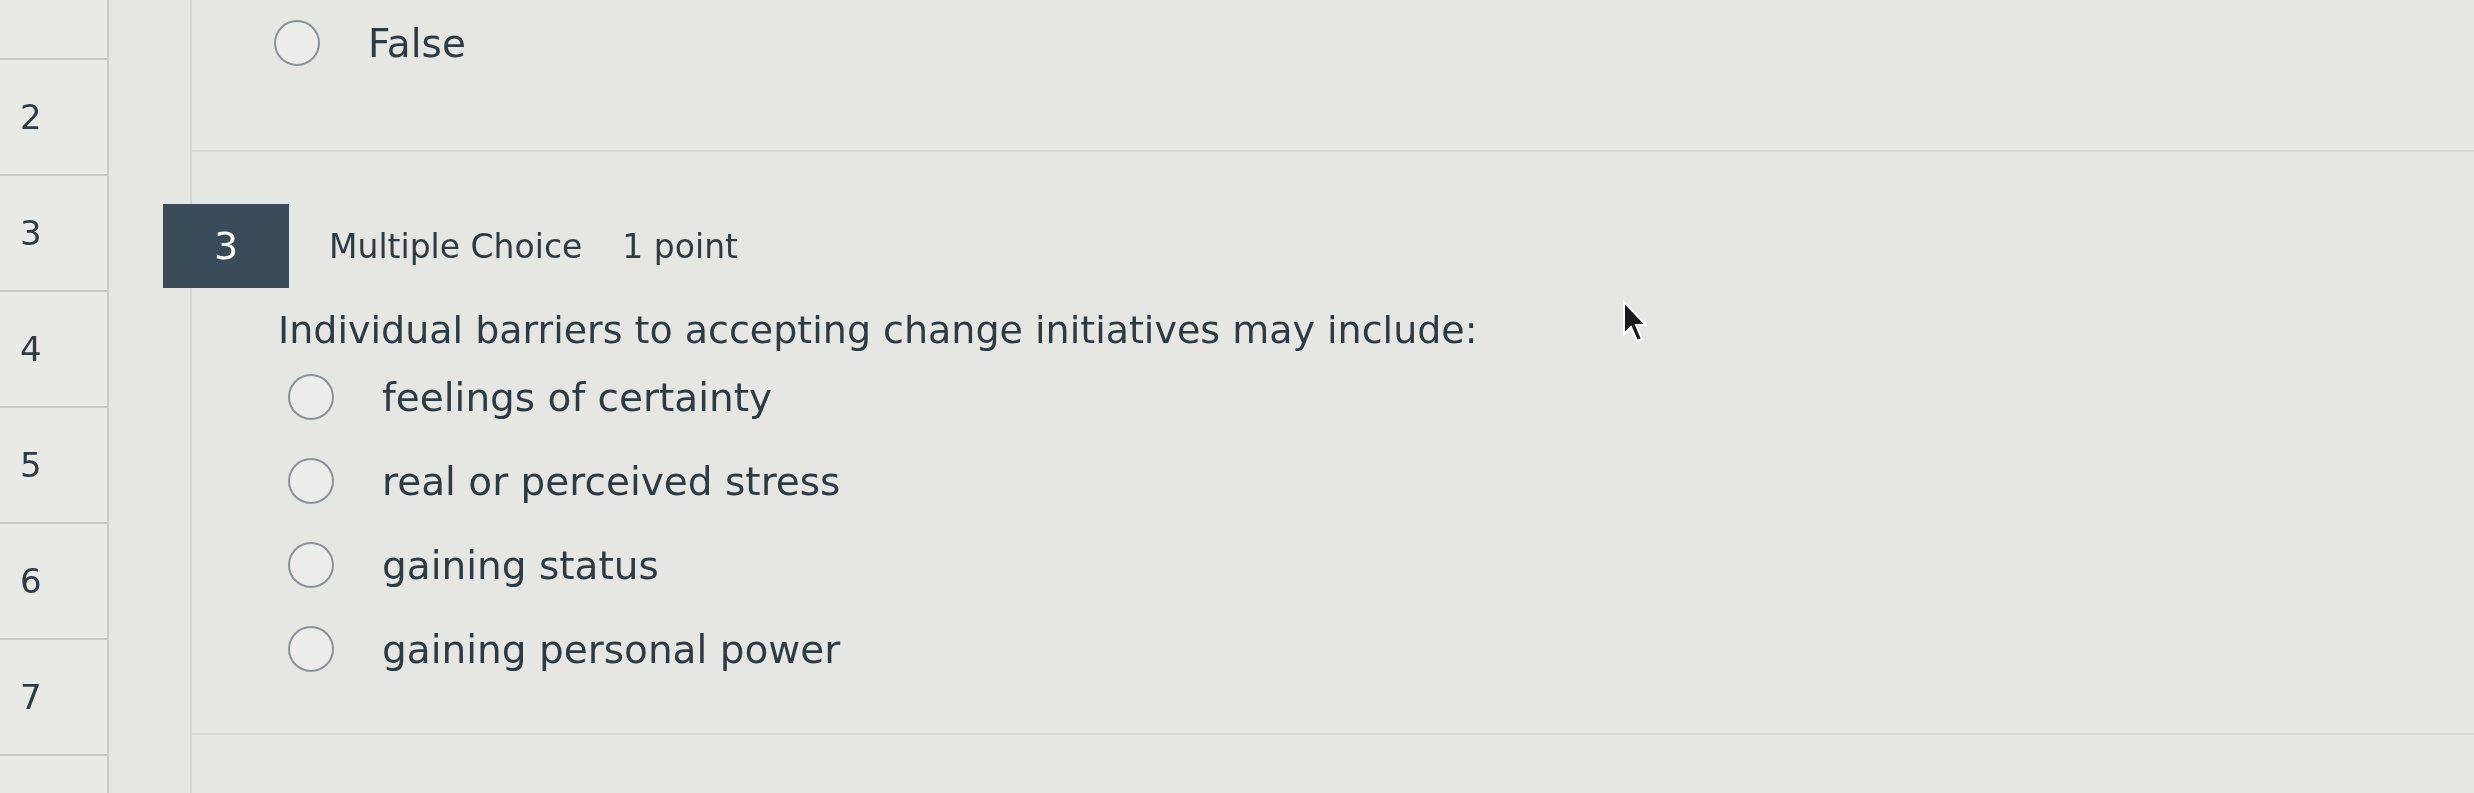  Describe the element at coordinates (680, 246) in the screenshot. I see `question-points: 1 point` at that location.